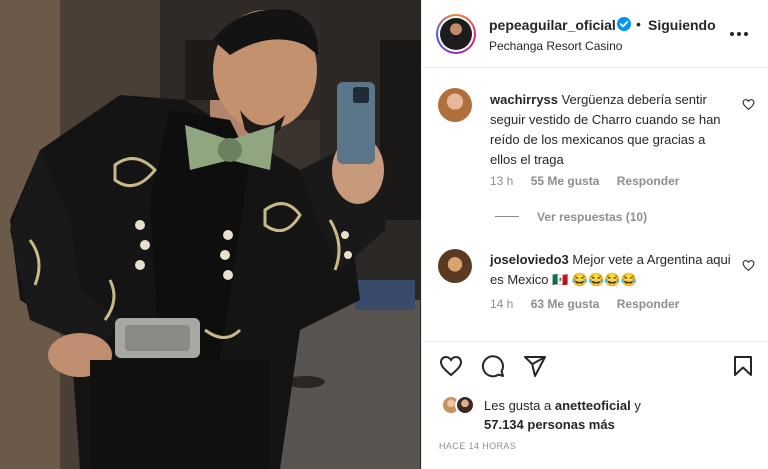 The height and width of the screenshot is (469, 768). What do you see at coordinates (501, 304) in the screenshot?
I see `comment-time: 14 h` at bounding box center [501, 304].